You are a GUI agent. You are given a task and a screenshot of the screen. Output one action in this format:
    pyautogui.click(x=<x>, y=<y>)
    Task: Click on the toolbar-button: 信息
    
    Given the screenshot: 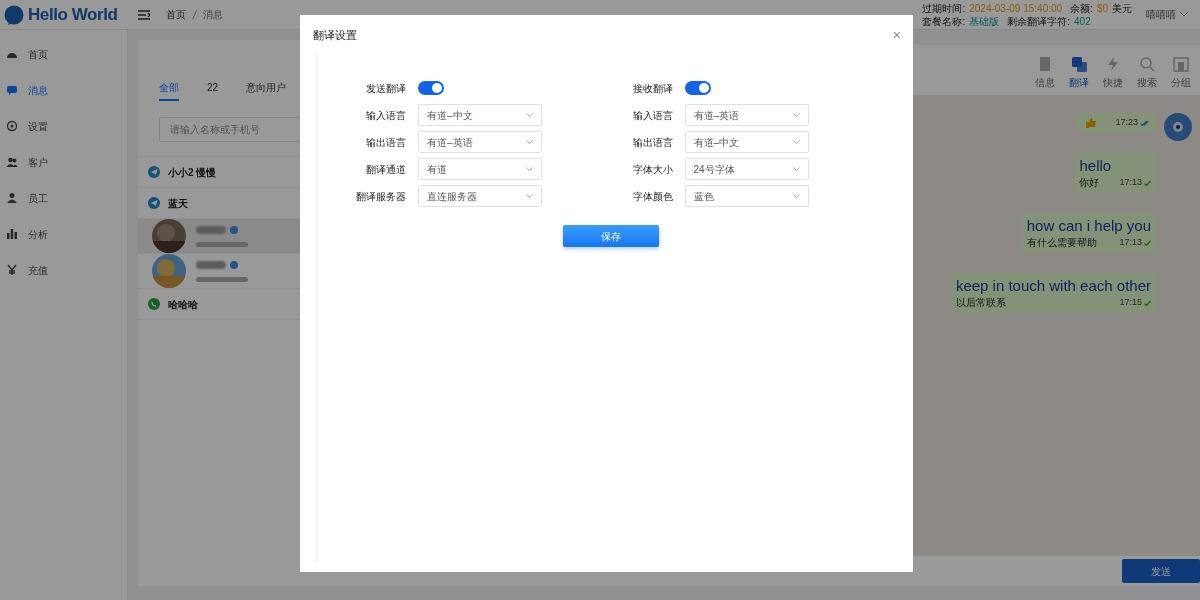 What is the action you would take?
    pyautogui.click(x=1045, y=73)
    